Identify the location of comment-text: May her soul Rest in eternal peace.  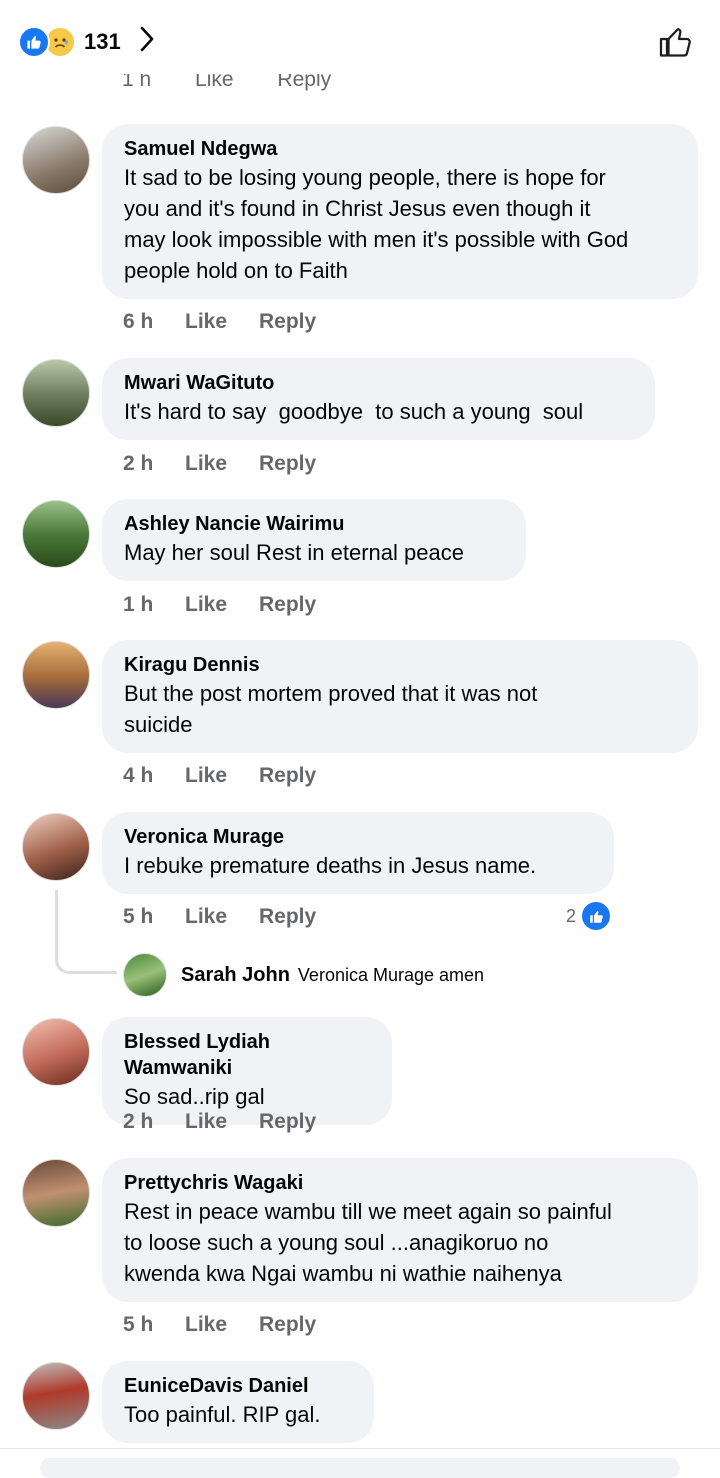
(294, 552).